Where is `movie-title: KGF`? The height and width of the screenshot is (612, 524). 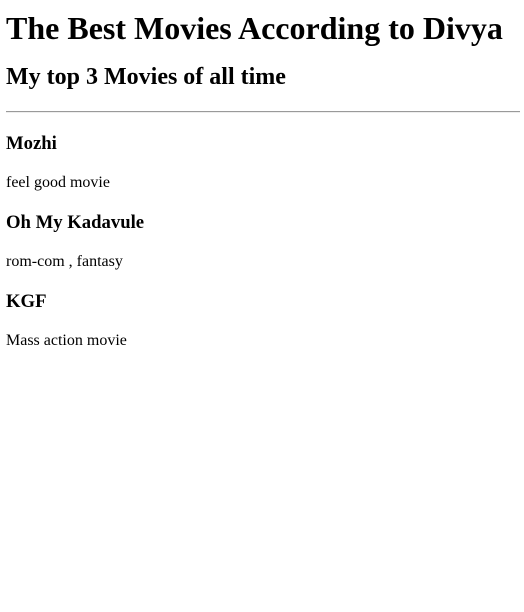 movie-title: KGF is located at coordinates (26, 301).